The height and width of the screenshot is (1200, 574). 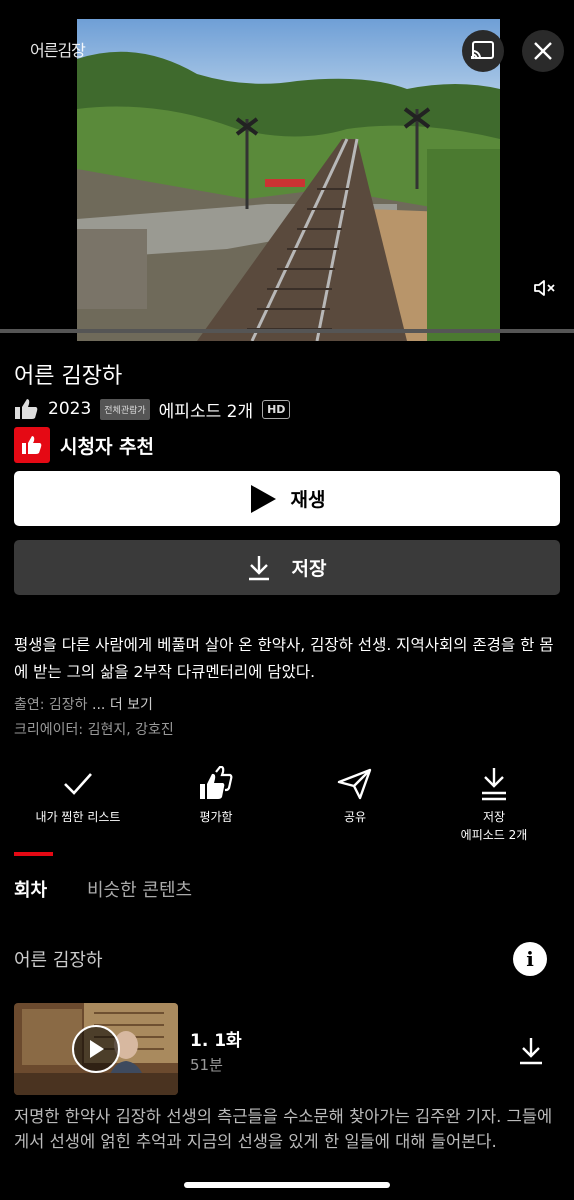 What do you see at coordinates (51, 705) in the screenshot?
I see `cast-names: 출연: 김장하` at bounding box center [51, 705].